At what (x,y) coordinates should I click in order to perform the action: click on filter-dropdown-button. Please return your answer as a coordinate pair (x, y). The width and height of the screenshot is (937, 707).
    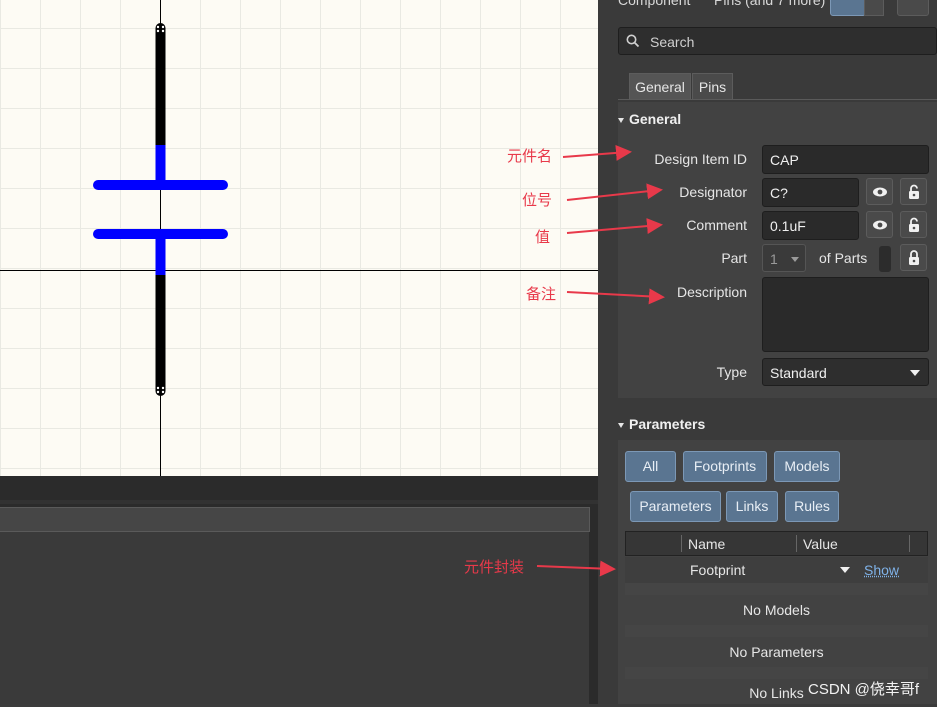
    Looking at the image, I should click on (874, 8).